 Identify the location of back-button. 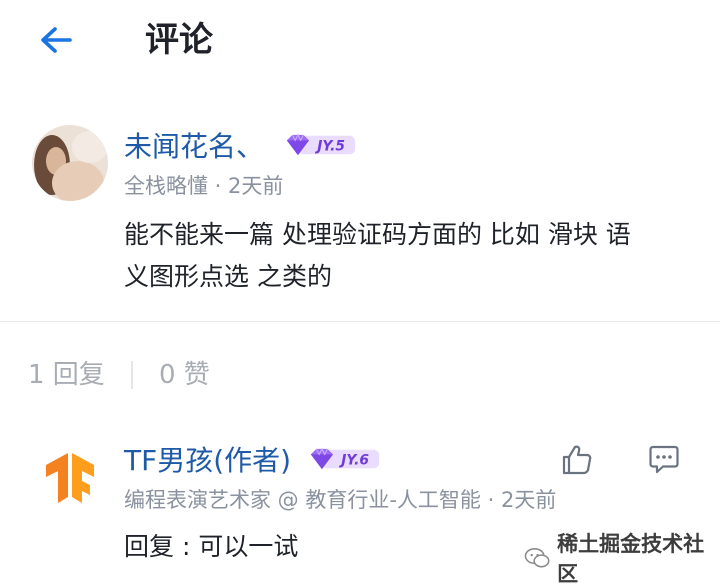
(56, 42).